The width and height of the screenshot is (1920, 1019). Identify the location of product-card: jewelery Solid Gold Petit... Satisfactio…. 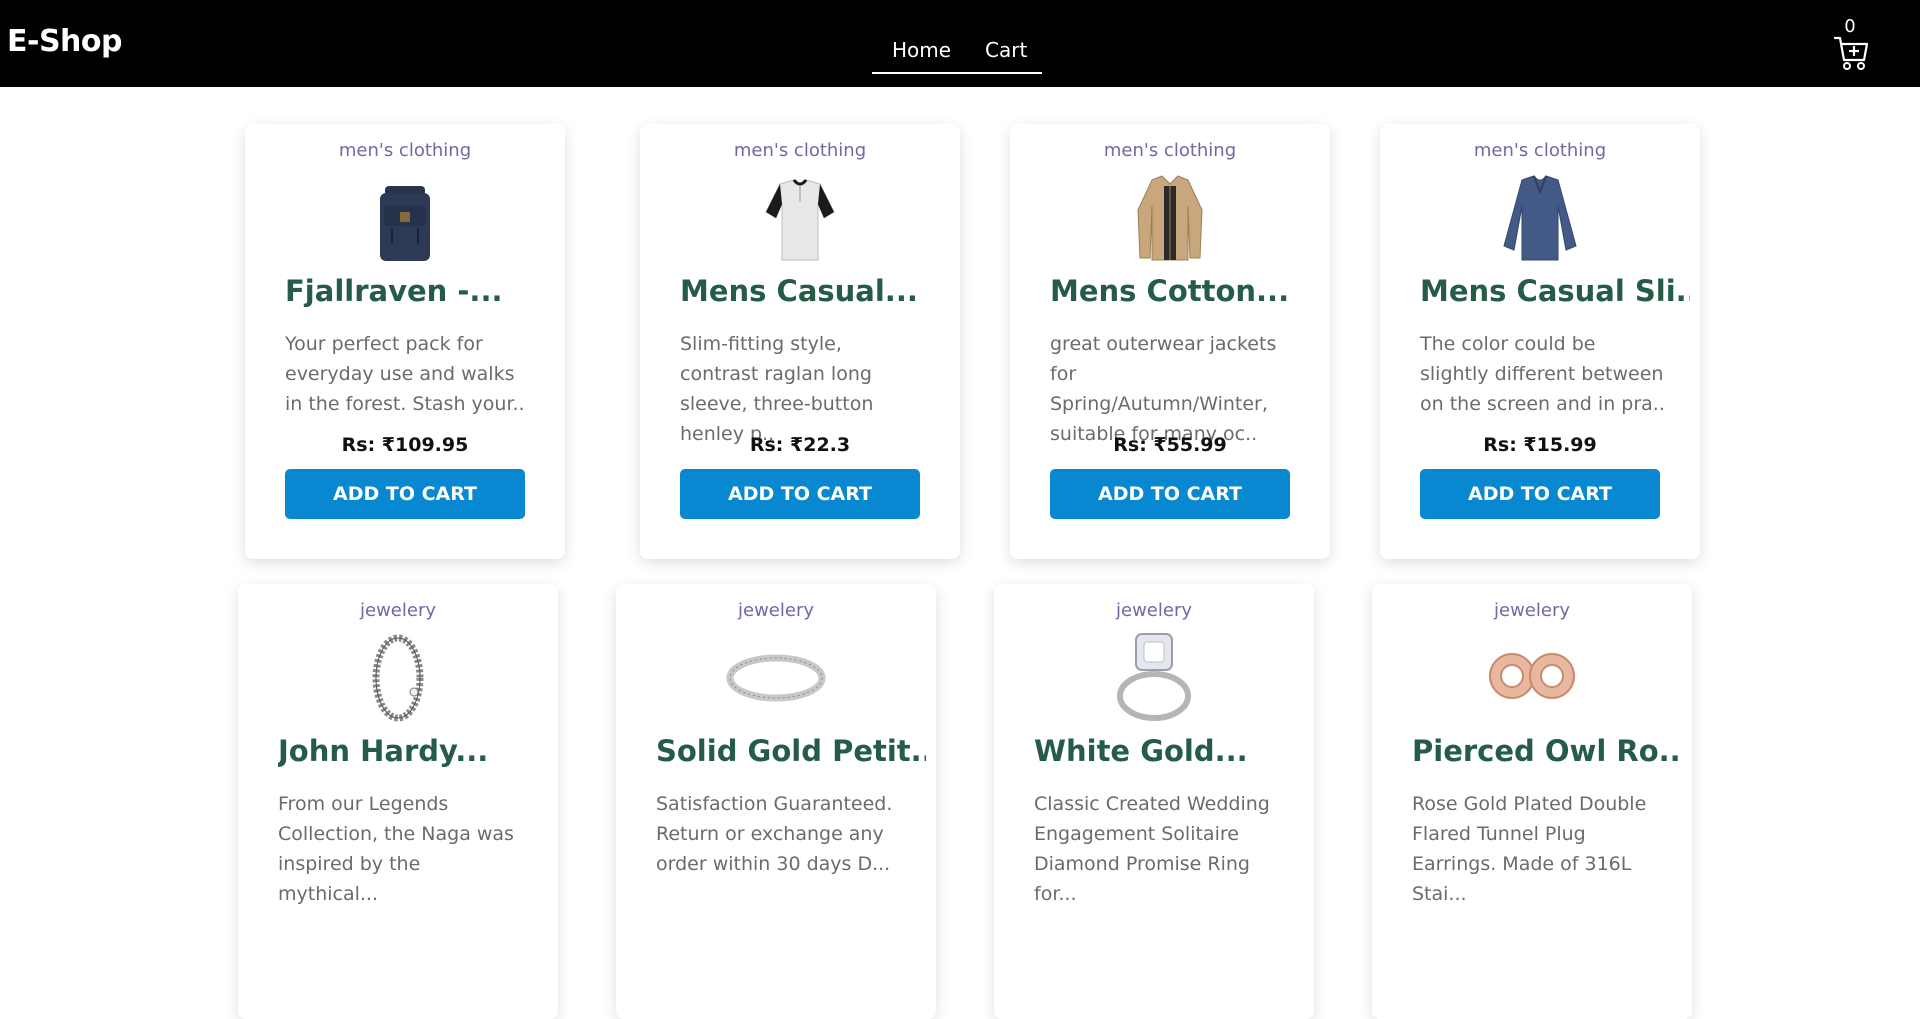
(776, 801).